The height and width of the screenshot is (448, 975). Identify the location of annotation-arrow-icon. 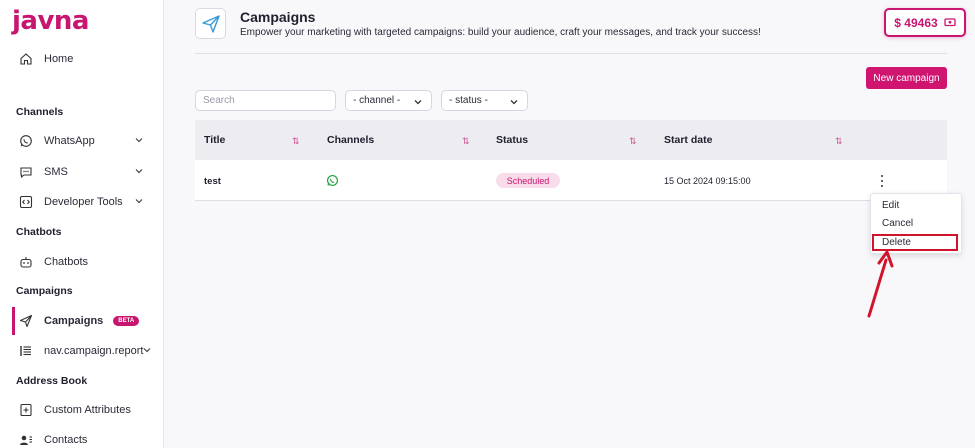
(880, 284).